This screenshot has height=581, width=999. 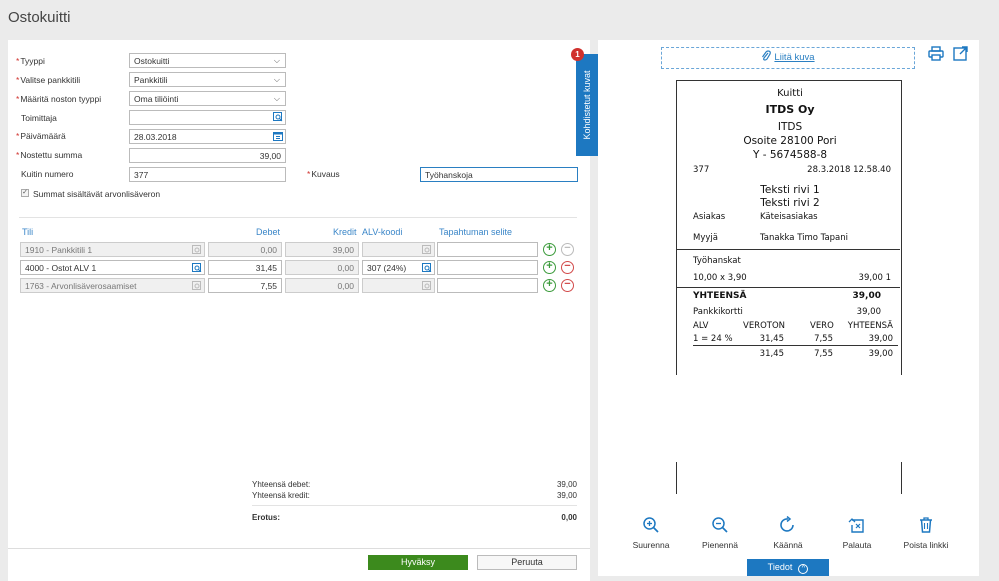 What do you see at coordinates (868, 312) in the screenshot?
I see `receipt-payment-value: 39,00` at bounding box center [868, 312].